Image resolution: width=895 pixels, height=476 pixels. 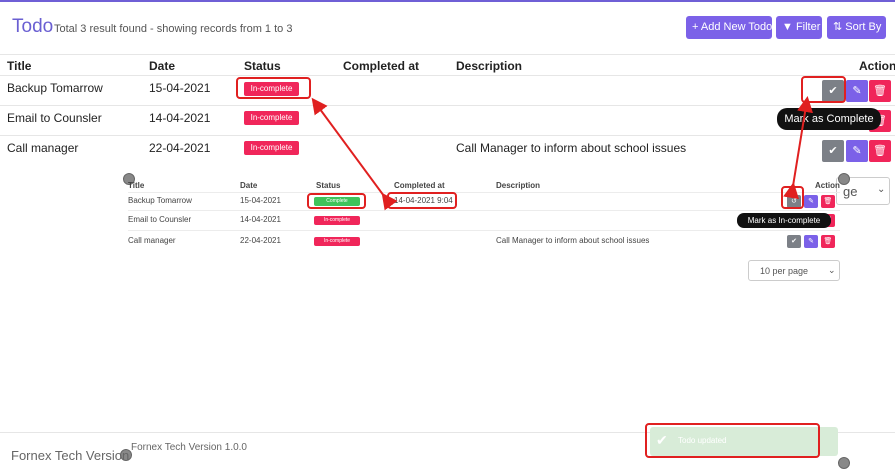 I want to click on annotation-arrows, so click(x=562, y=153).